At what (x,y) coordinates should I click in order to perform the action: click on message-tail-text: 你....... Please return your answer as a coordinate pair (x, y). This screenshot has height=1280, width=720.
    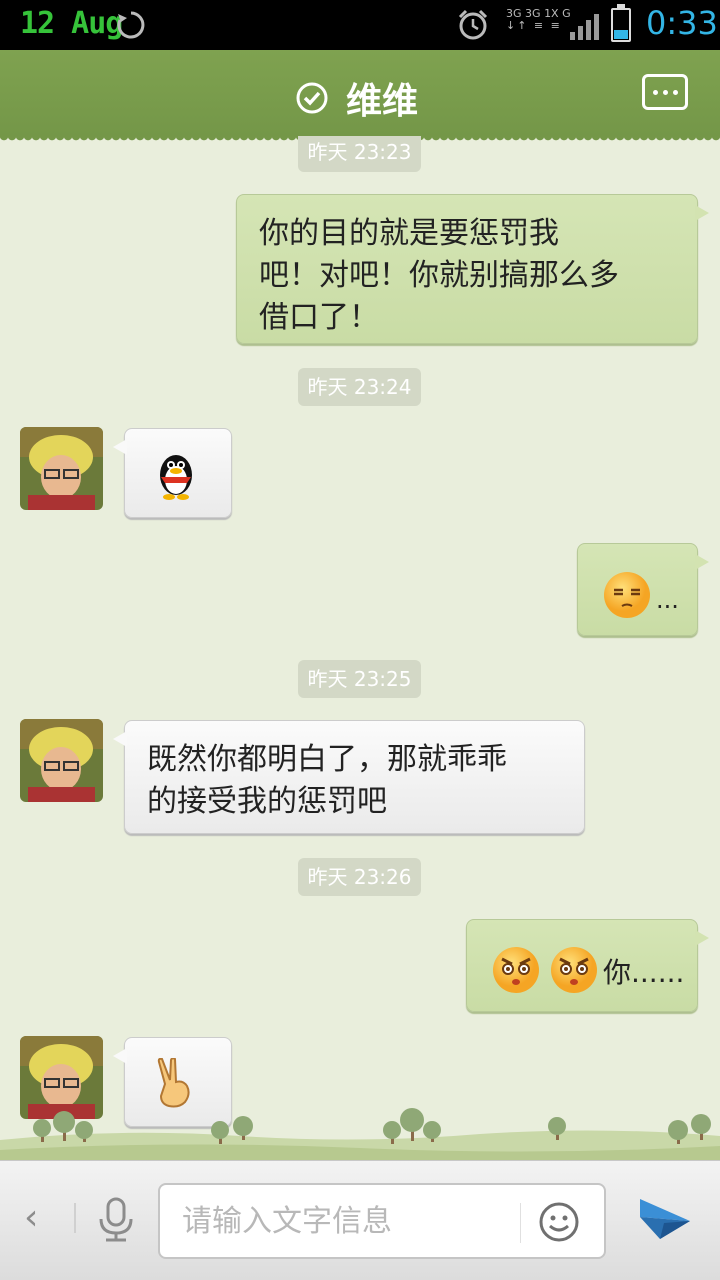
    Looking at the image, I should click on (644, 972).